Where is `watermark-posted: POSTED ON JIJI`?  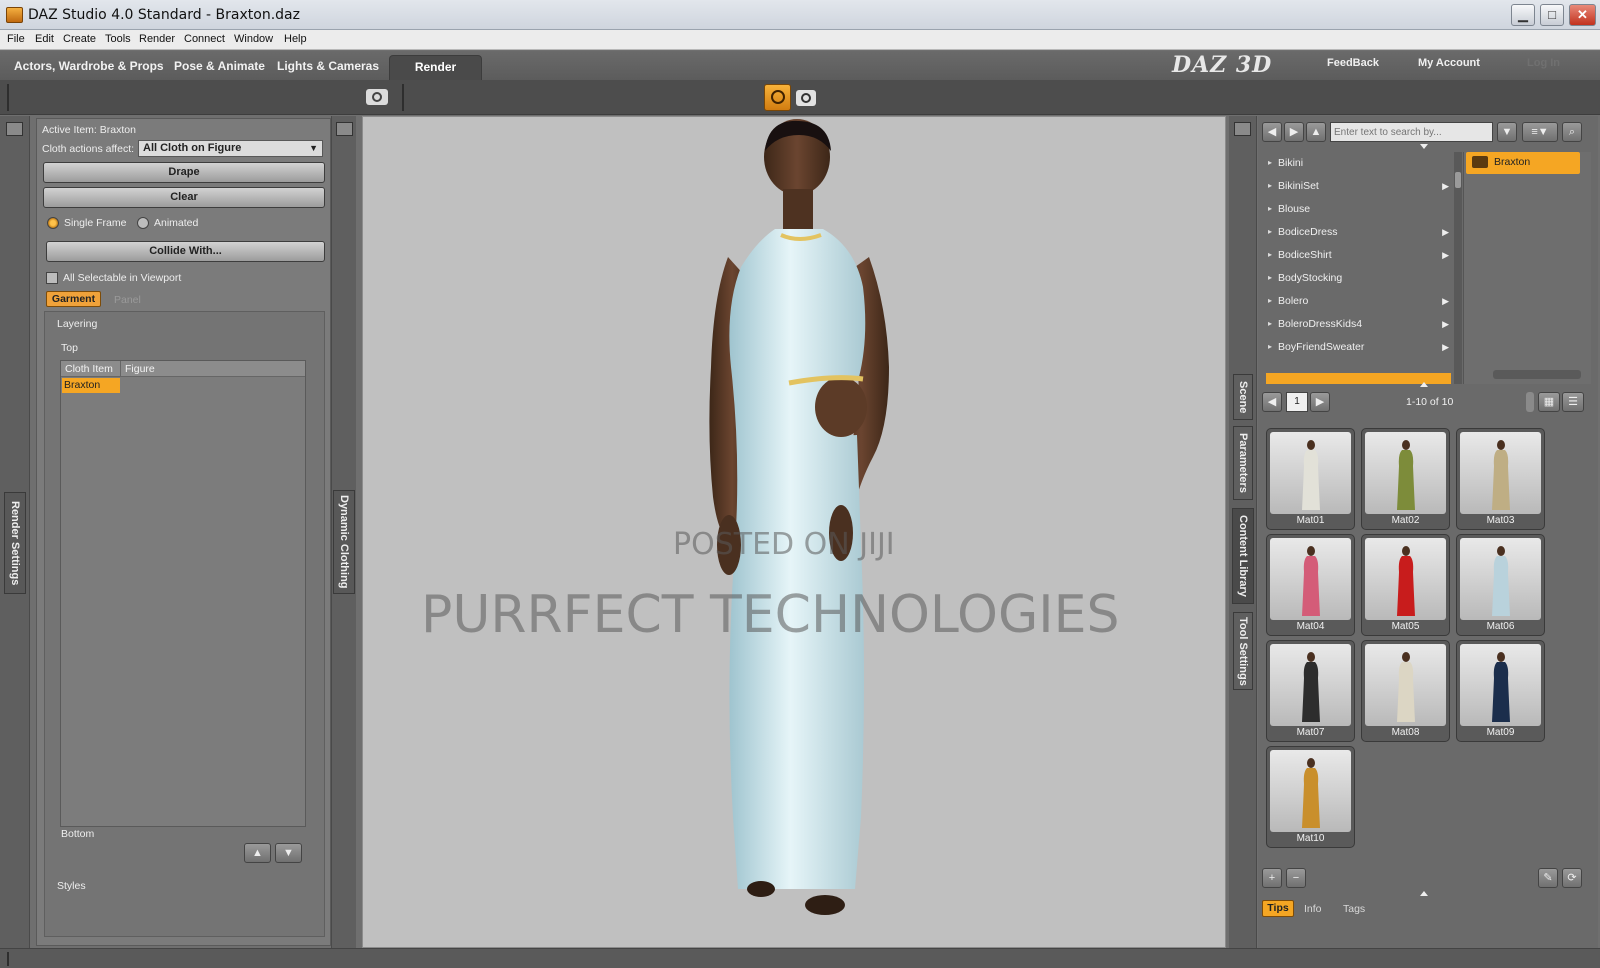 watermark-posted: POSTED ON JIJI is located at coordinates (784, 544).